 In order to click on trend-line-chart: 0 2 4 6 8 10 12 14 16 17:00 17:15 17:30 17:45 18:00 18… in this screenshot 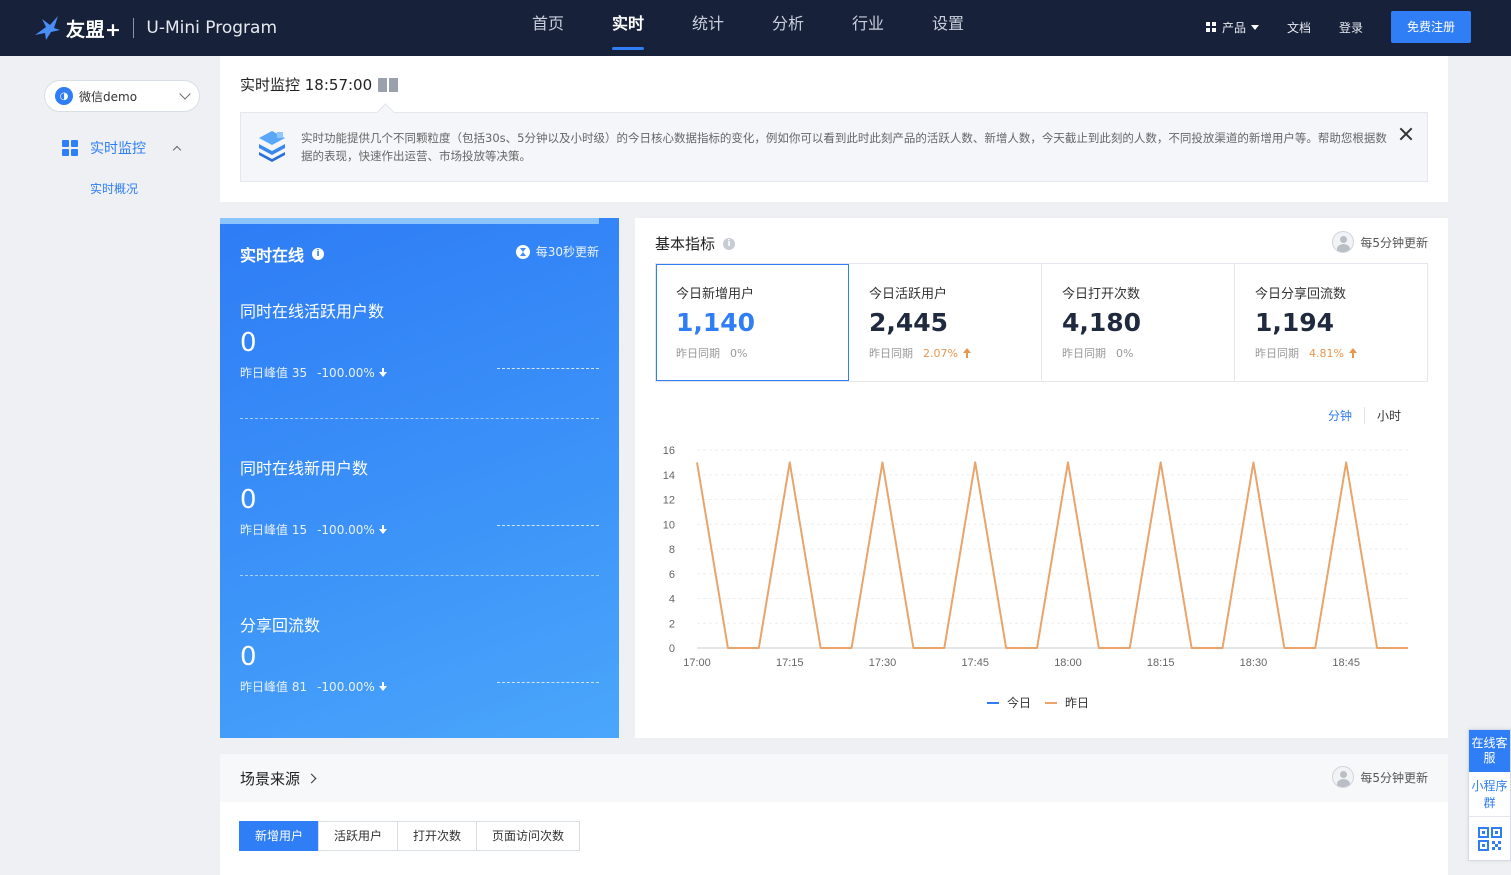, I will do `click(1035, 557)`.